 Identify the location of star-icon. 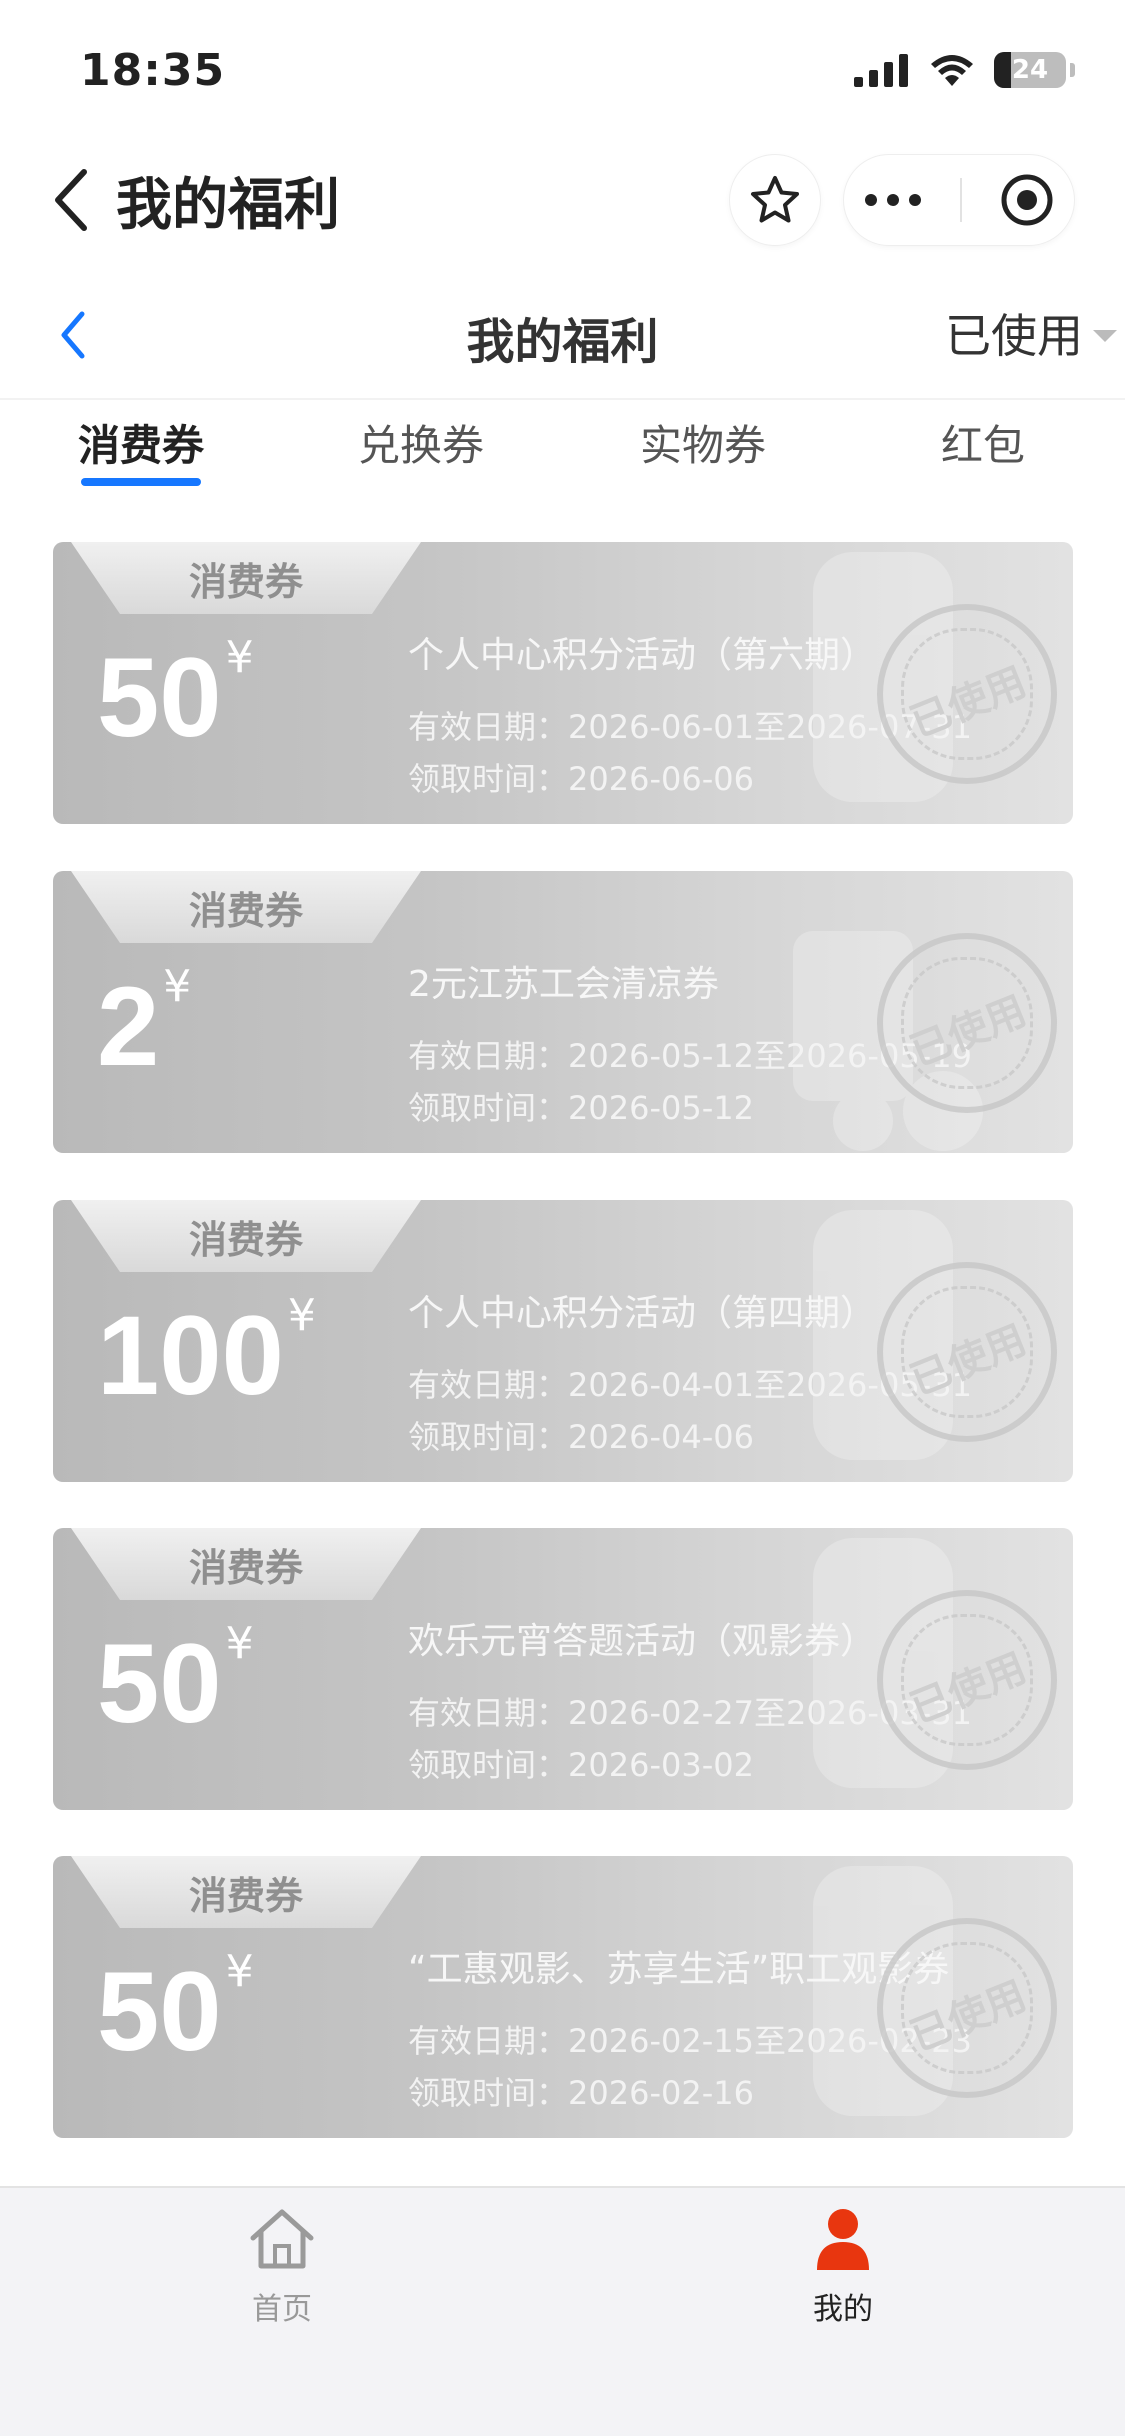
(775, 199).